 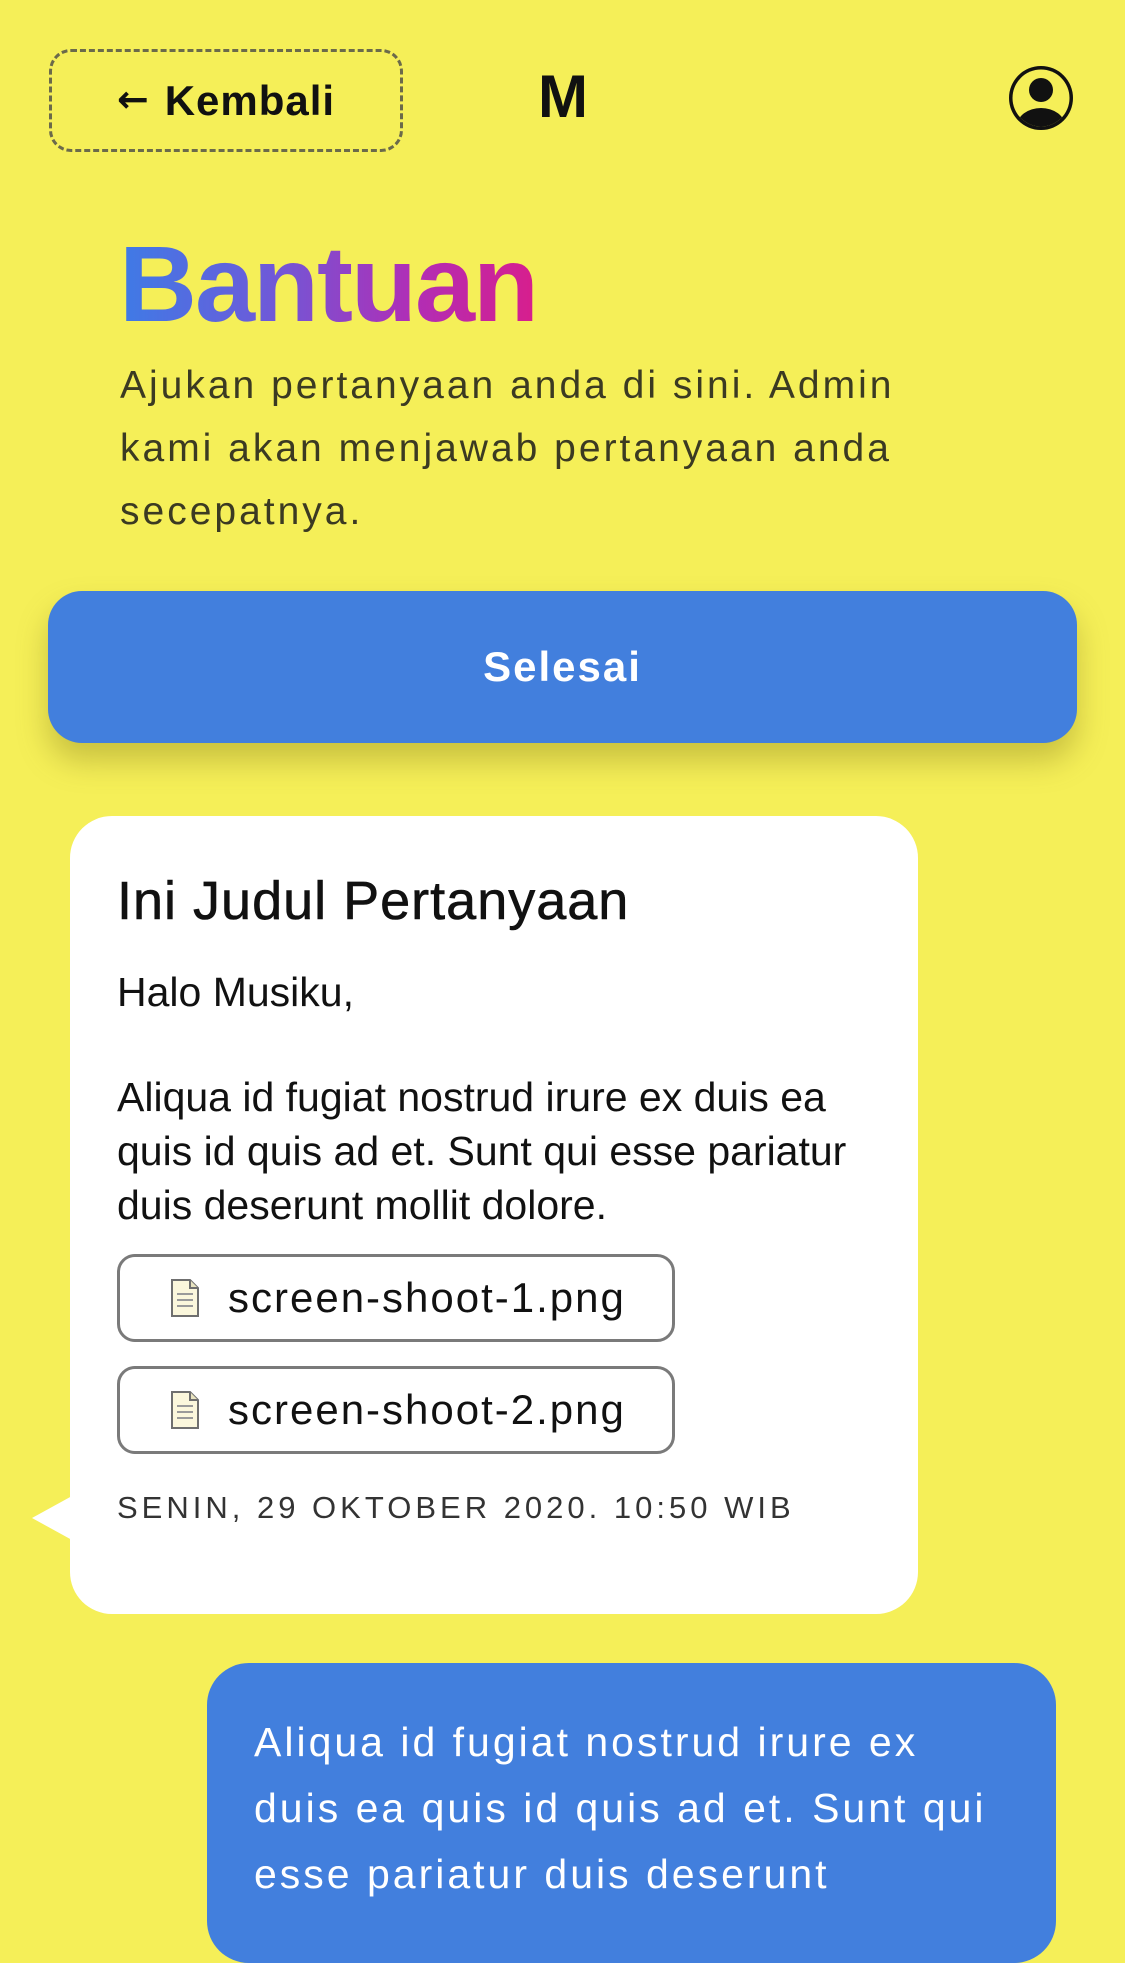 I want to click on bubble-tail, so click(x=52, y=1518).